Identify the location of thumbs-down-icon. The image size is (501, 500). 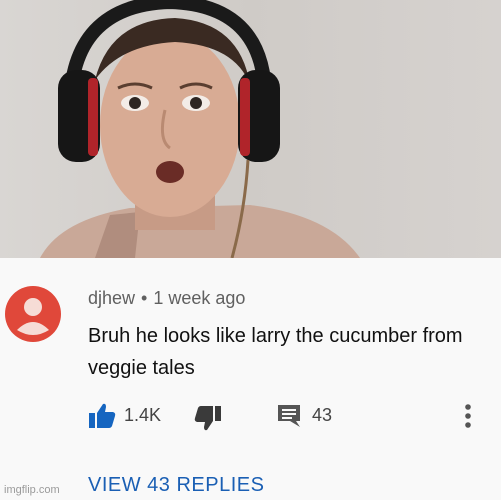
(208, 418).